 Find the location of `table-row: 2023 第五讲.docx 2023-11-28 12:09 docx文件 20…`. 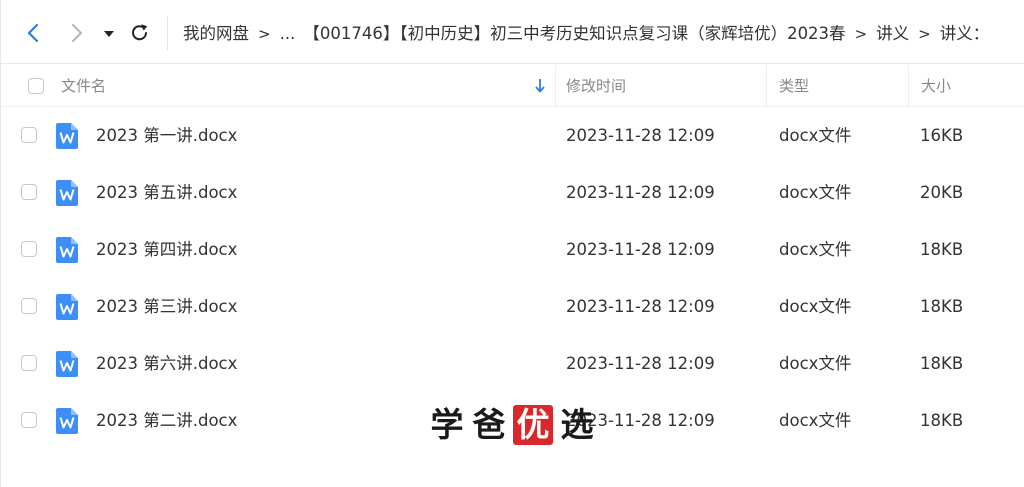

table-row: 2023 第五讲.docx 2023-11-28 12:09 docx文件 20… is located at coordinates (512, 192).